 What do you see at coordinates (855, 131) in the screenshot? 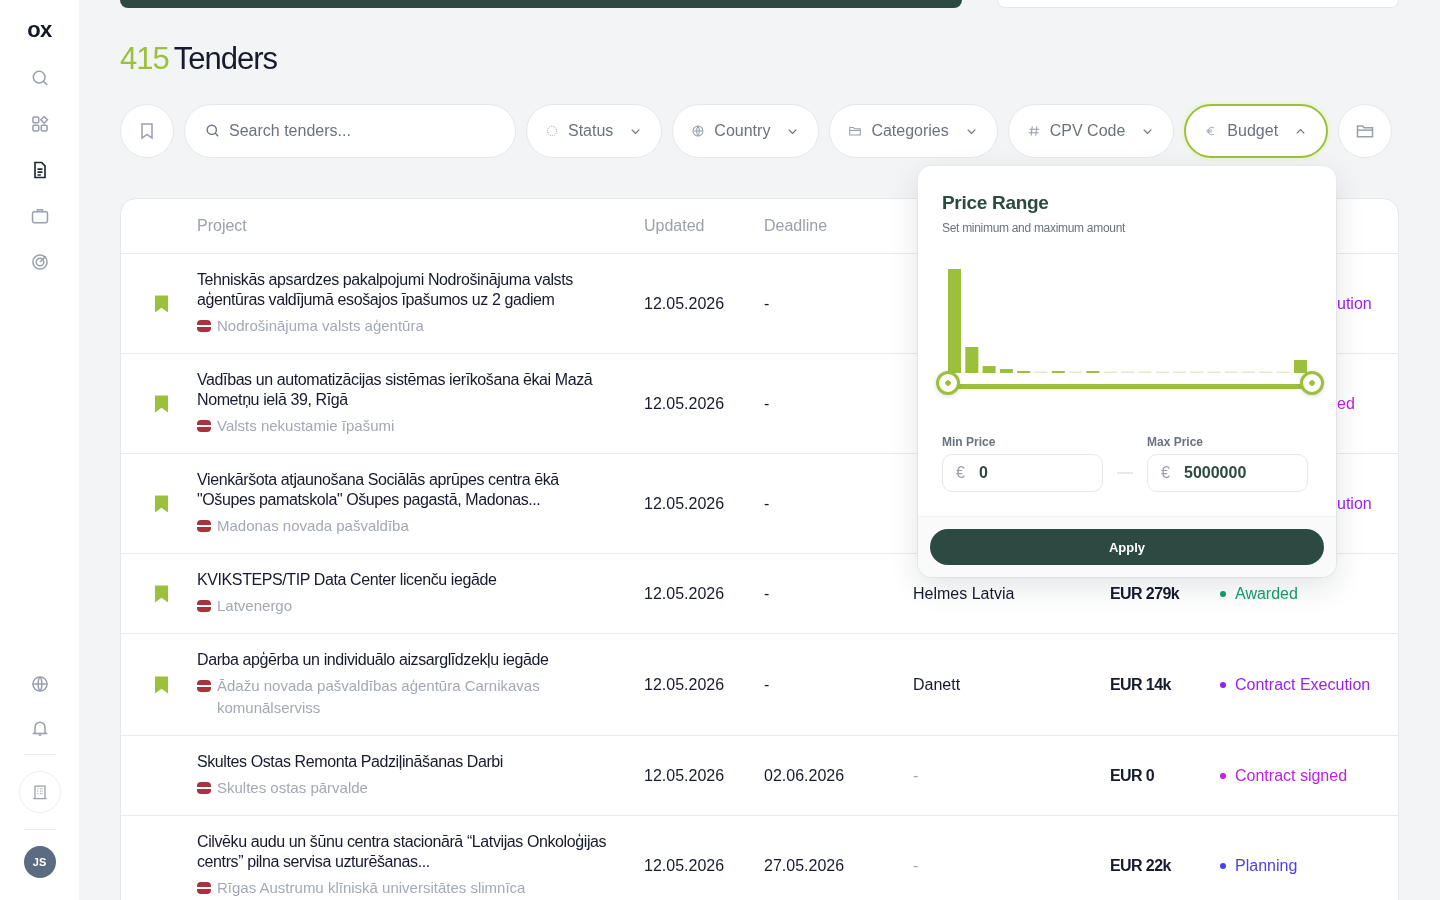
I see `folder-icon` at bounding box center [855, 131].